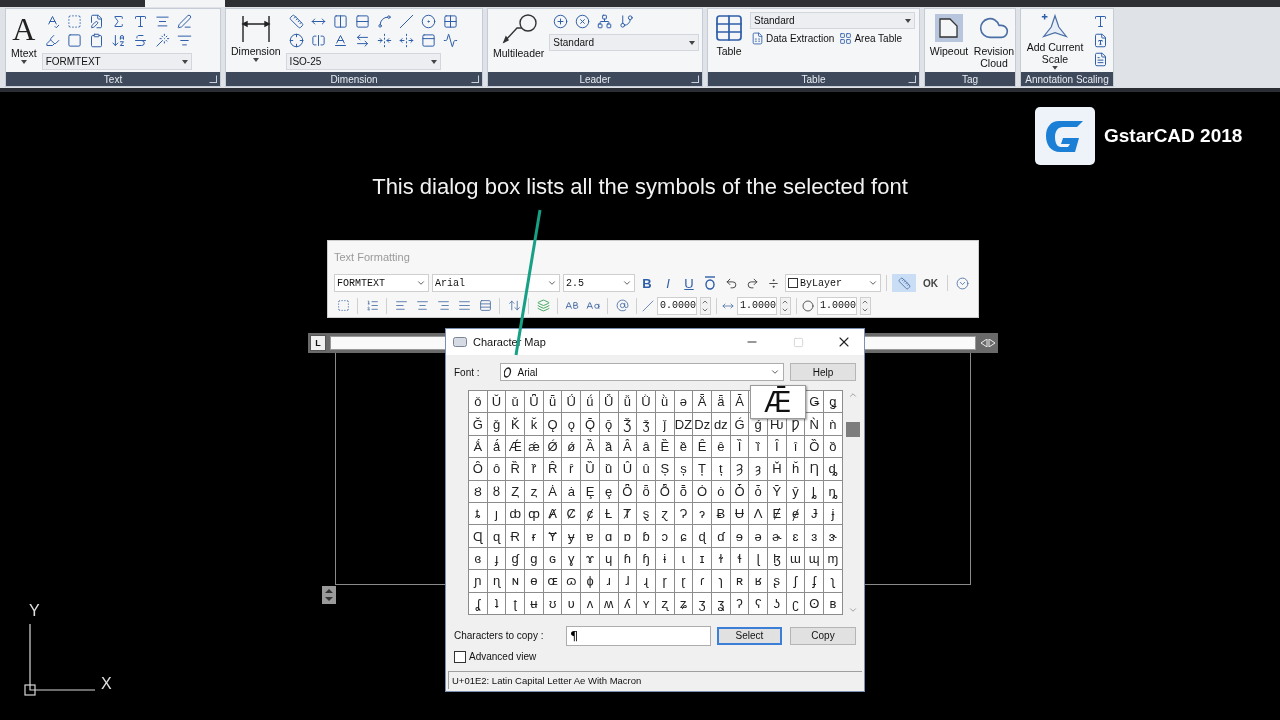 This screenshot has height=720, width=1280. What do you see at coordinates (930, 283) in the screenshot?
I see `ok-button: OK` at bounding box center [930, 283].